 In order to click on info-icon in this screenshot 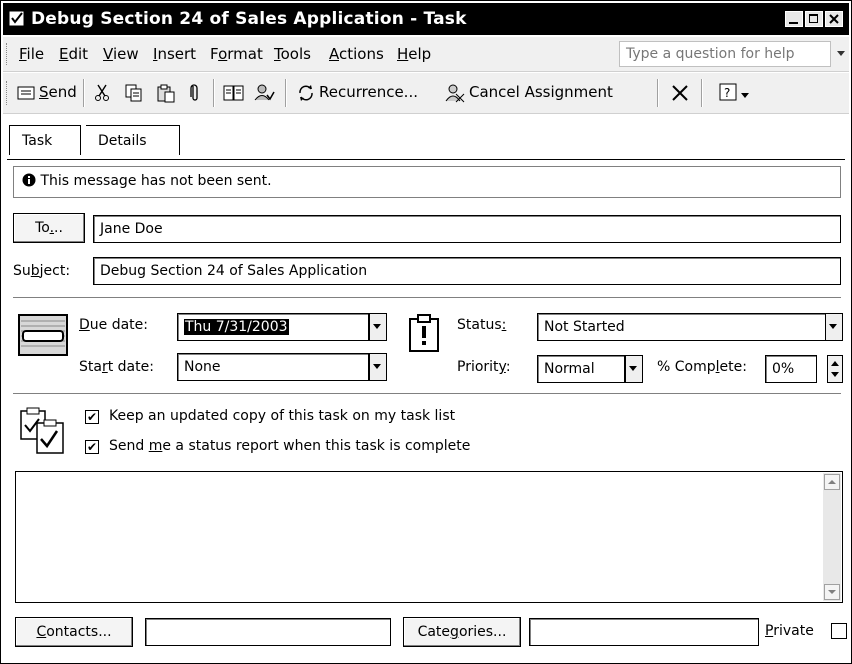, I will do `click(29, 180)`.